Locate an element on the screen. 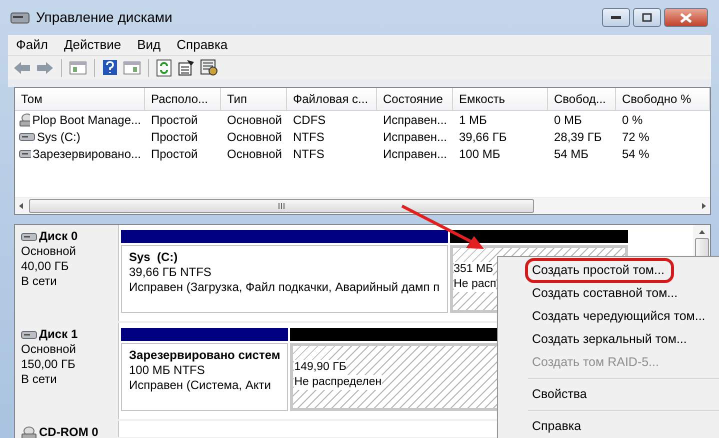 This screenshot has width=719, height=438. close-icon is located at coordinates (686, 17).